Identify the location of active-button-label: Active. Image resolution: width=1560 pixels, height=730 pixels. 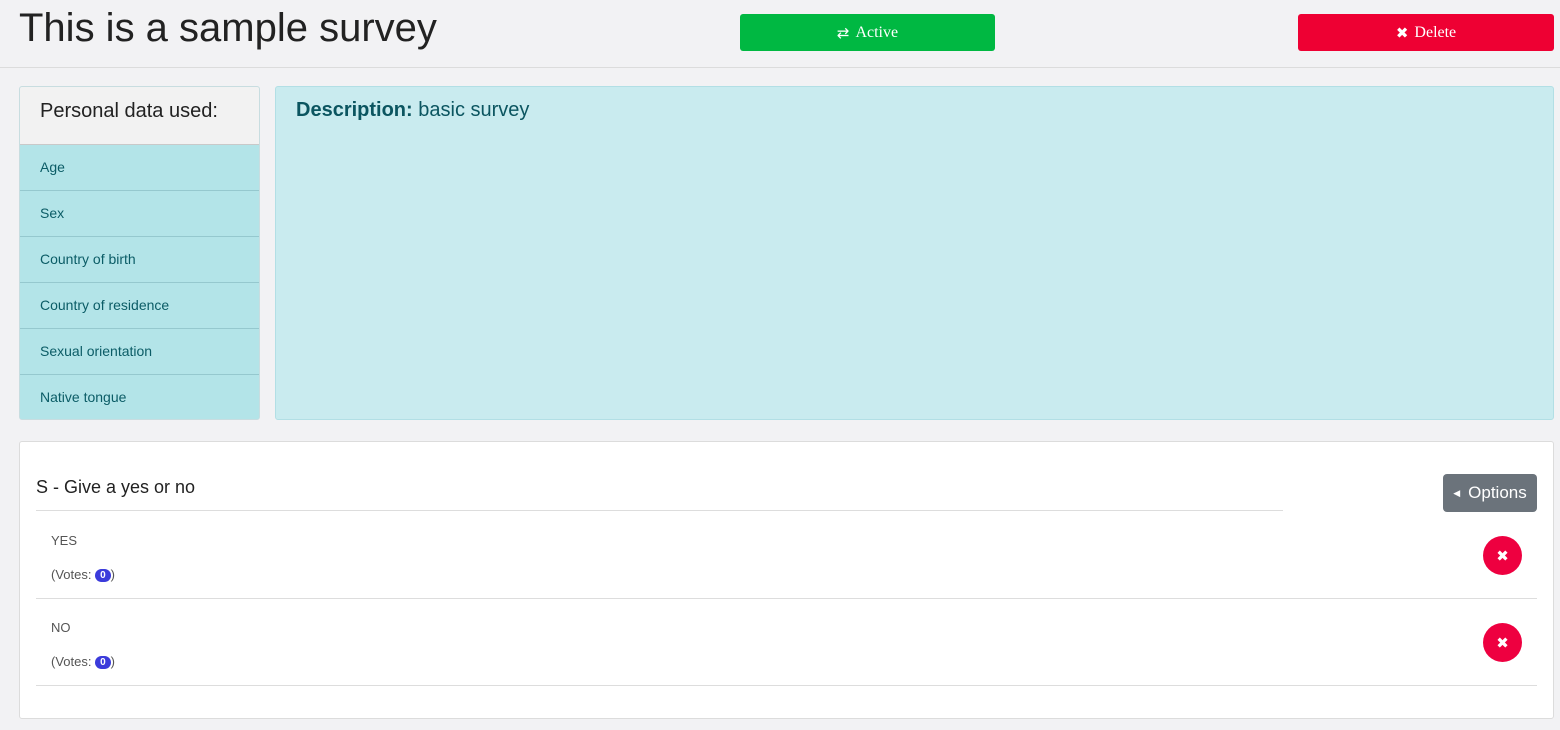
(877, 32).